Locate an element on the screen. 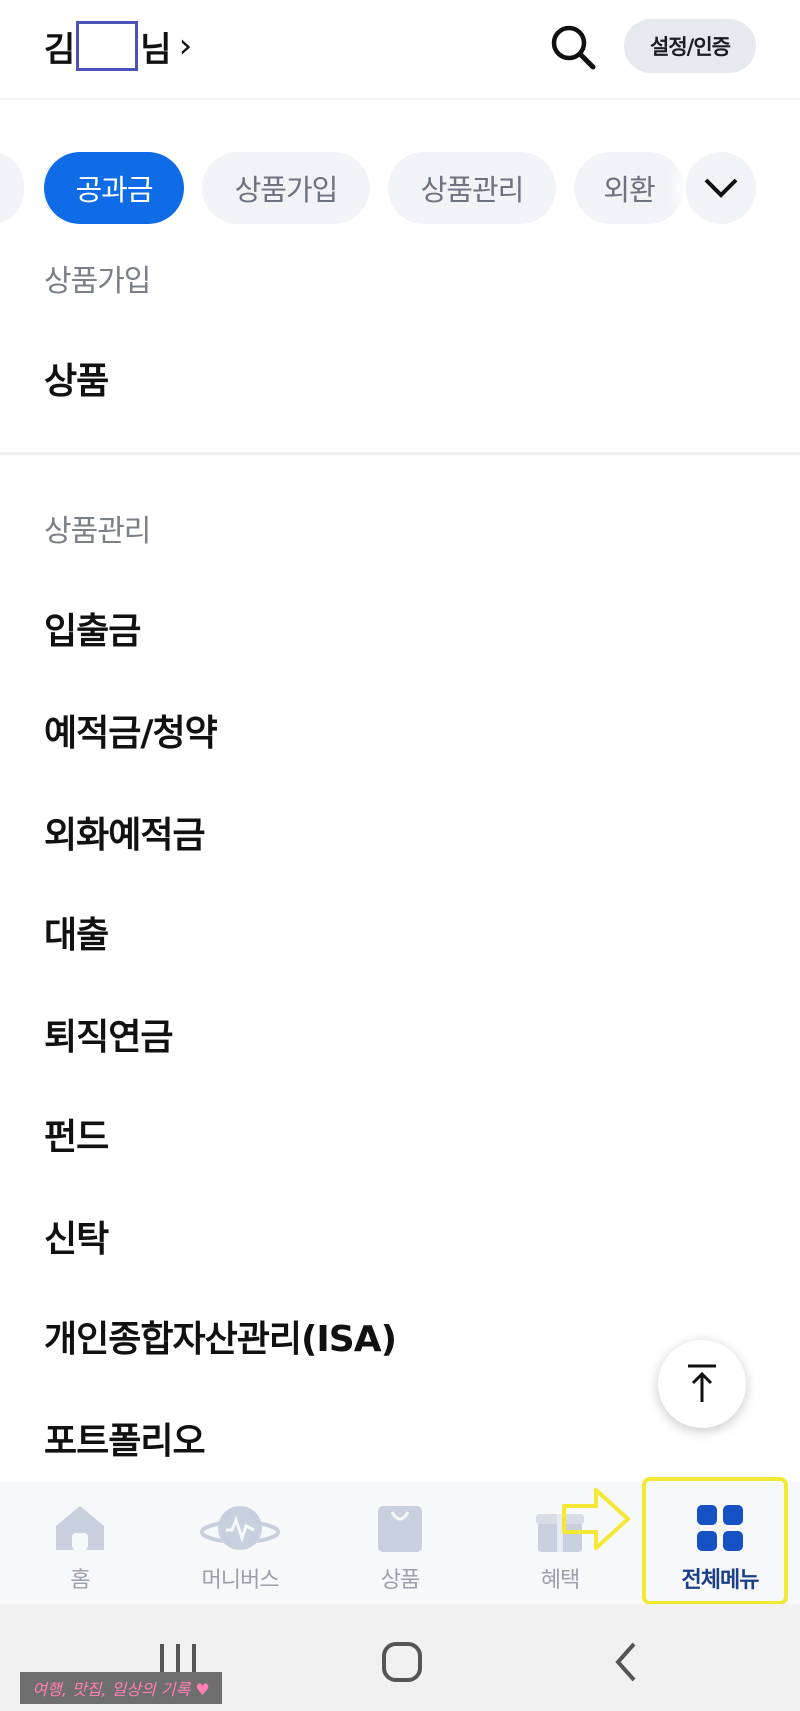 The width and height of the screenshot is (800, 1711). chevron-right-icon: › is located at coordinates (185, 46).